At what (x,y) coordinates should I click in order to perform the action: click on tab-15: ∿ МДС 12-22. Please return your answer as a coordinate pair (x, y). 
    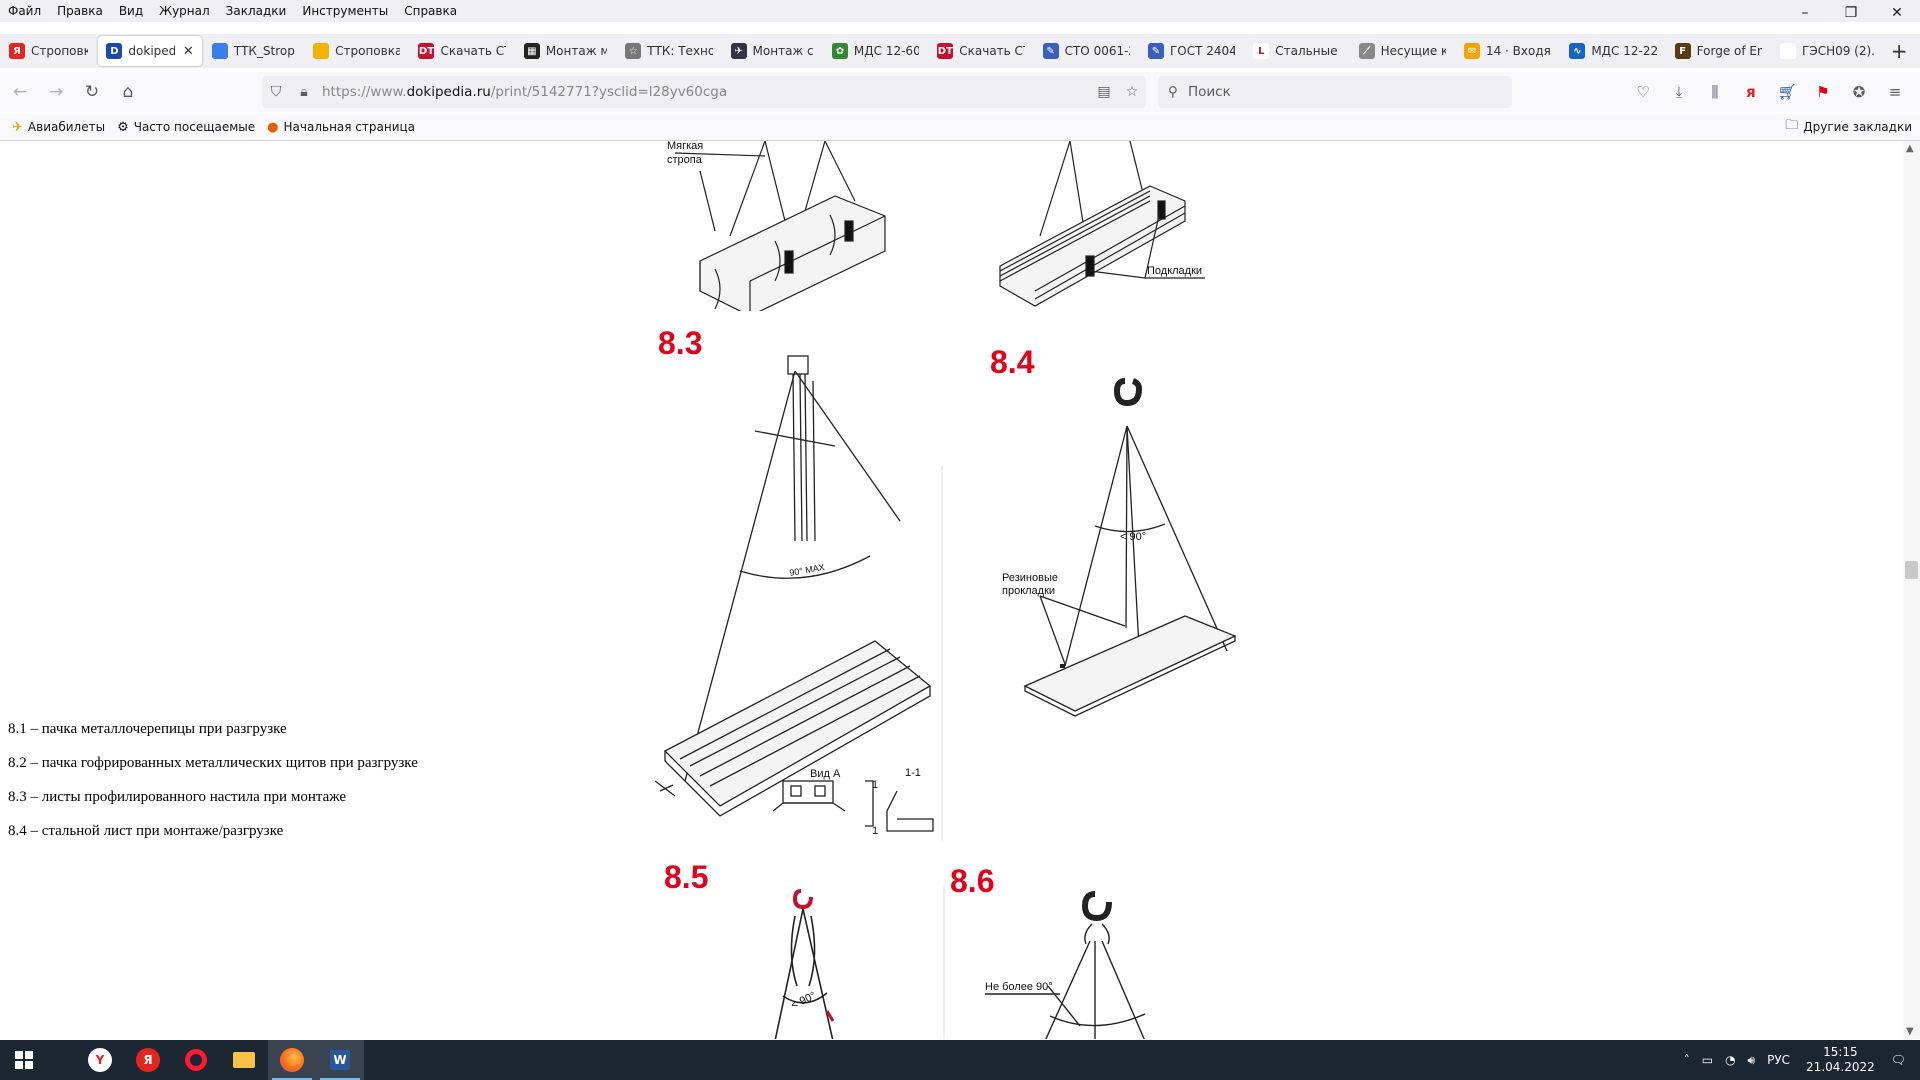
    Looking at the image, I should click on (1612, 51).